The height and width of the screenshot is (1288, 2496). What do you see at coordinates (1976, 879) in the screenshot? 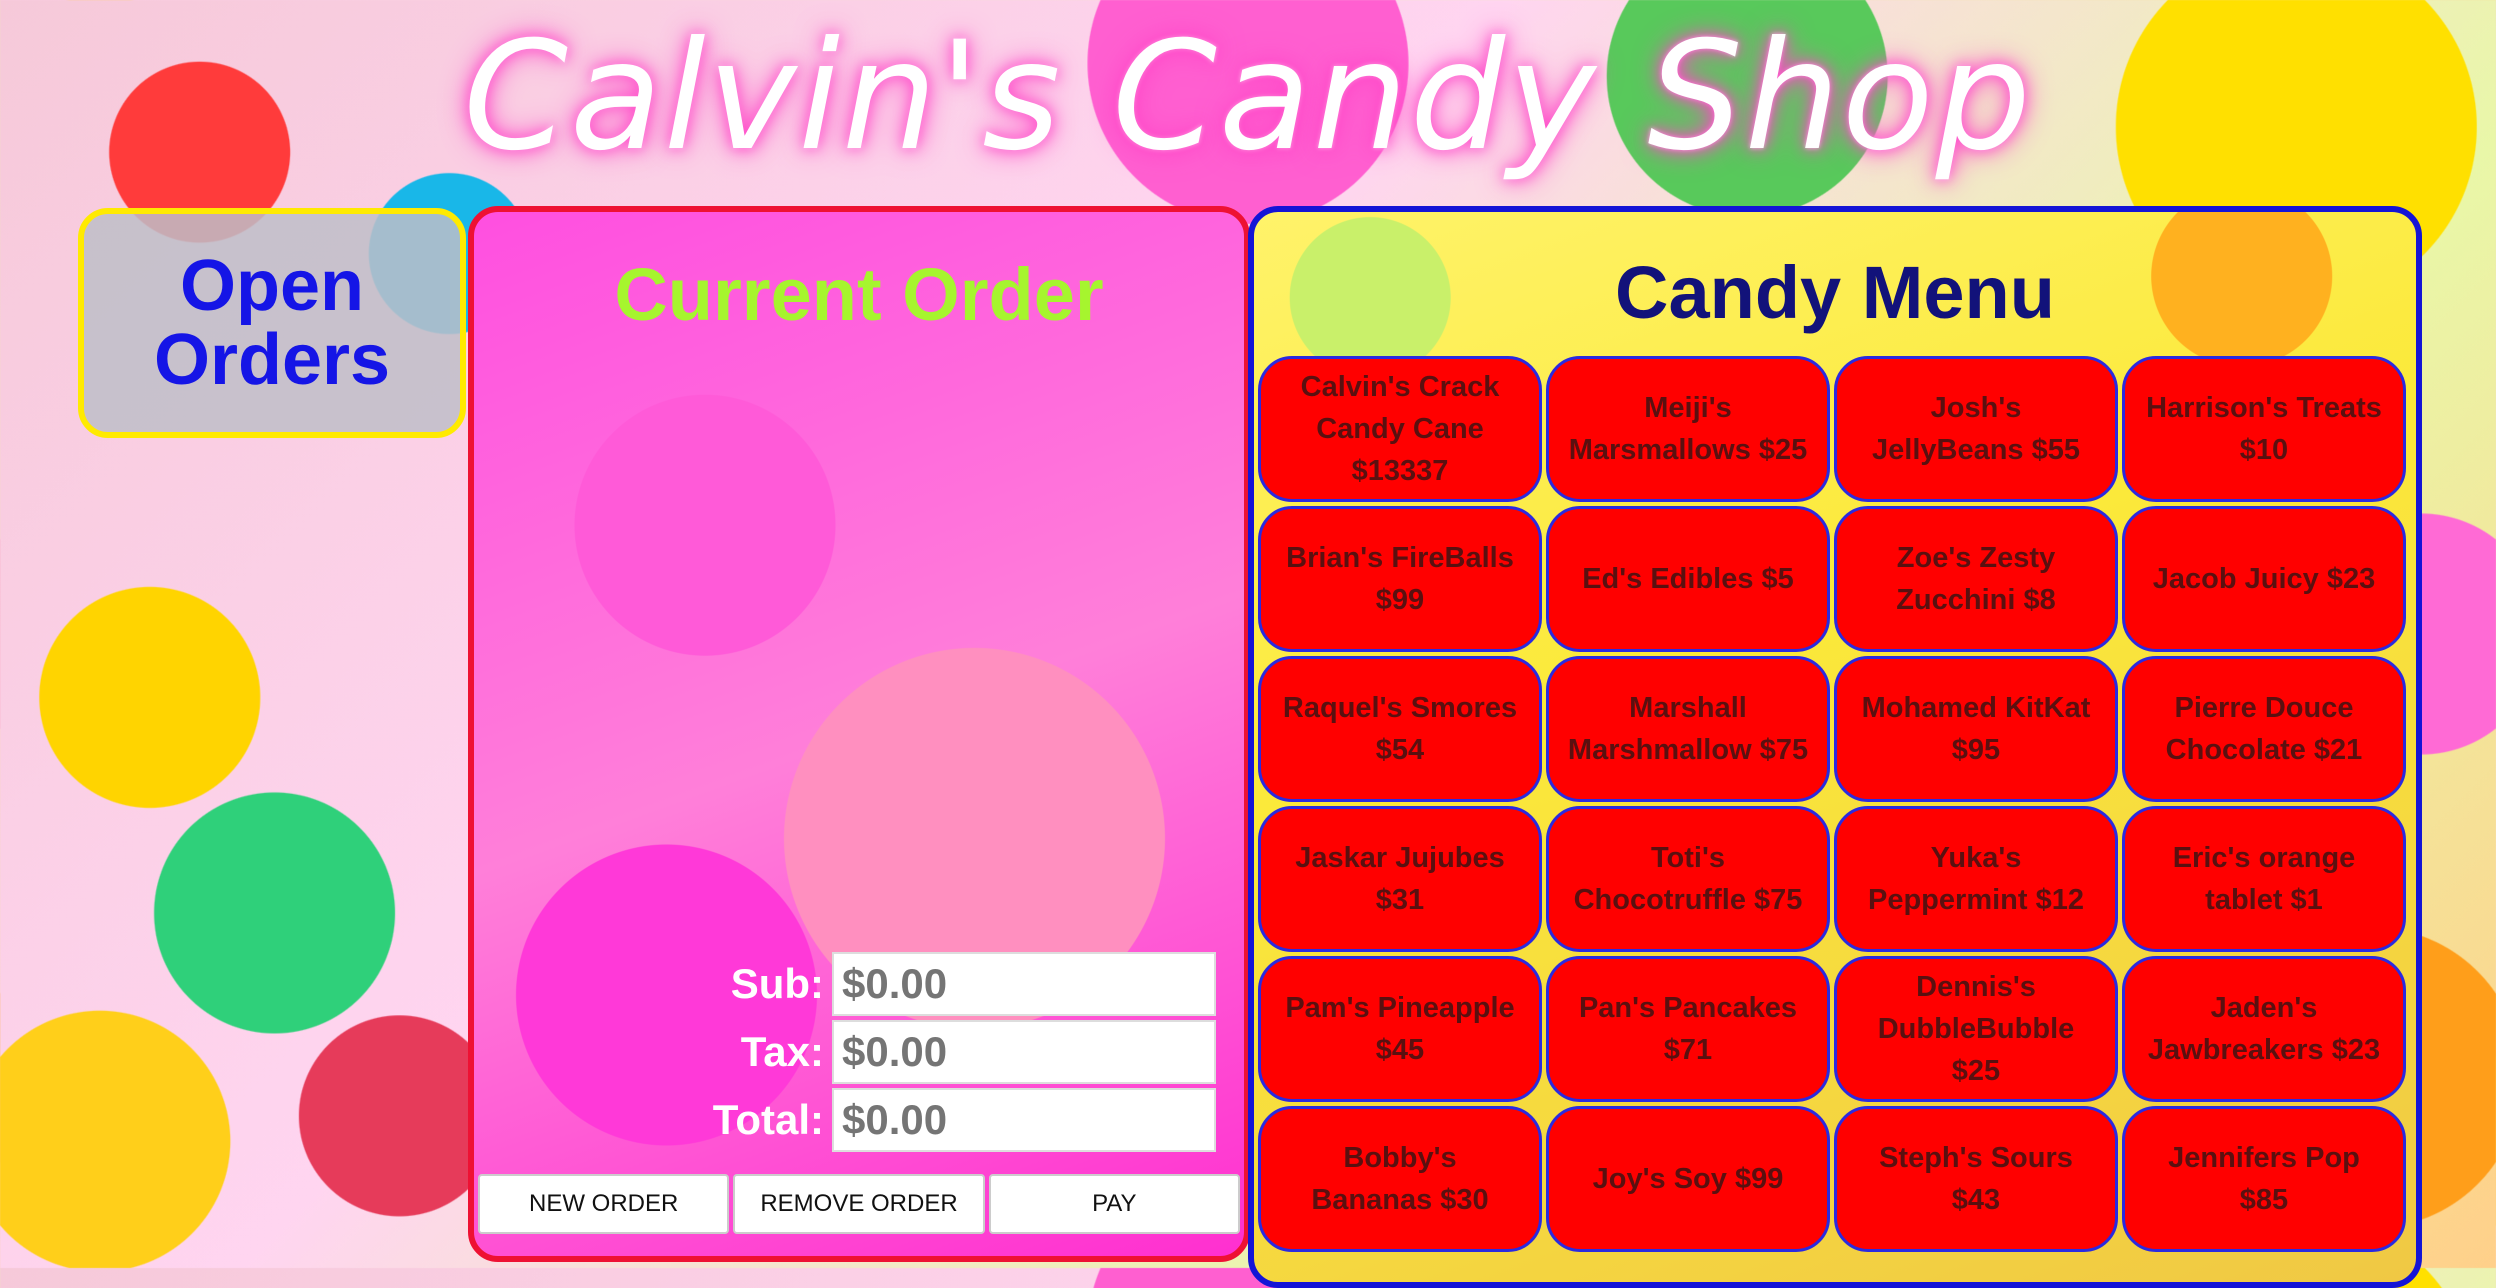
I see `candy-item-button: Yuka's Peppermint $12` at bounding box center [1976, 879].